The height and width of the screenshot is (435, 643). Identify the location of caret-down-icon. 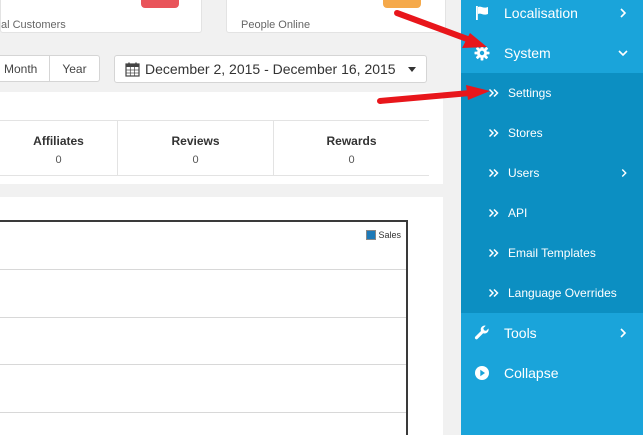
(412, 69).